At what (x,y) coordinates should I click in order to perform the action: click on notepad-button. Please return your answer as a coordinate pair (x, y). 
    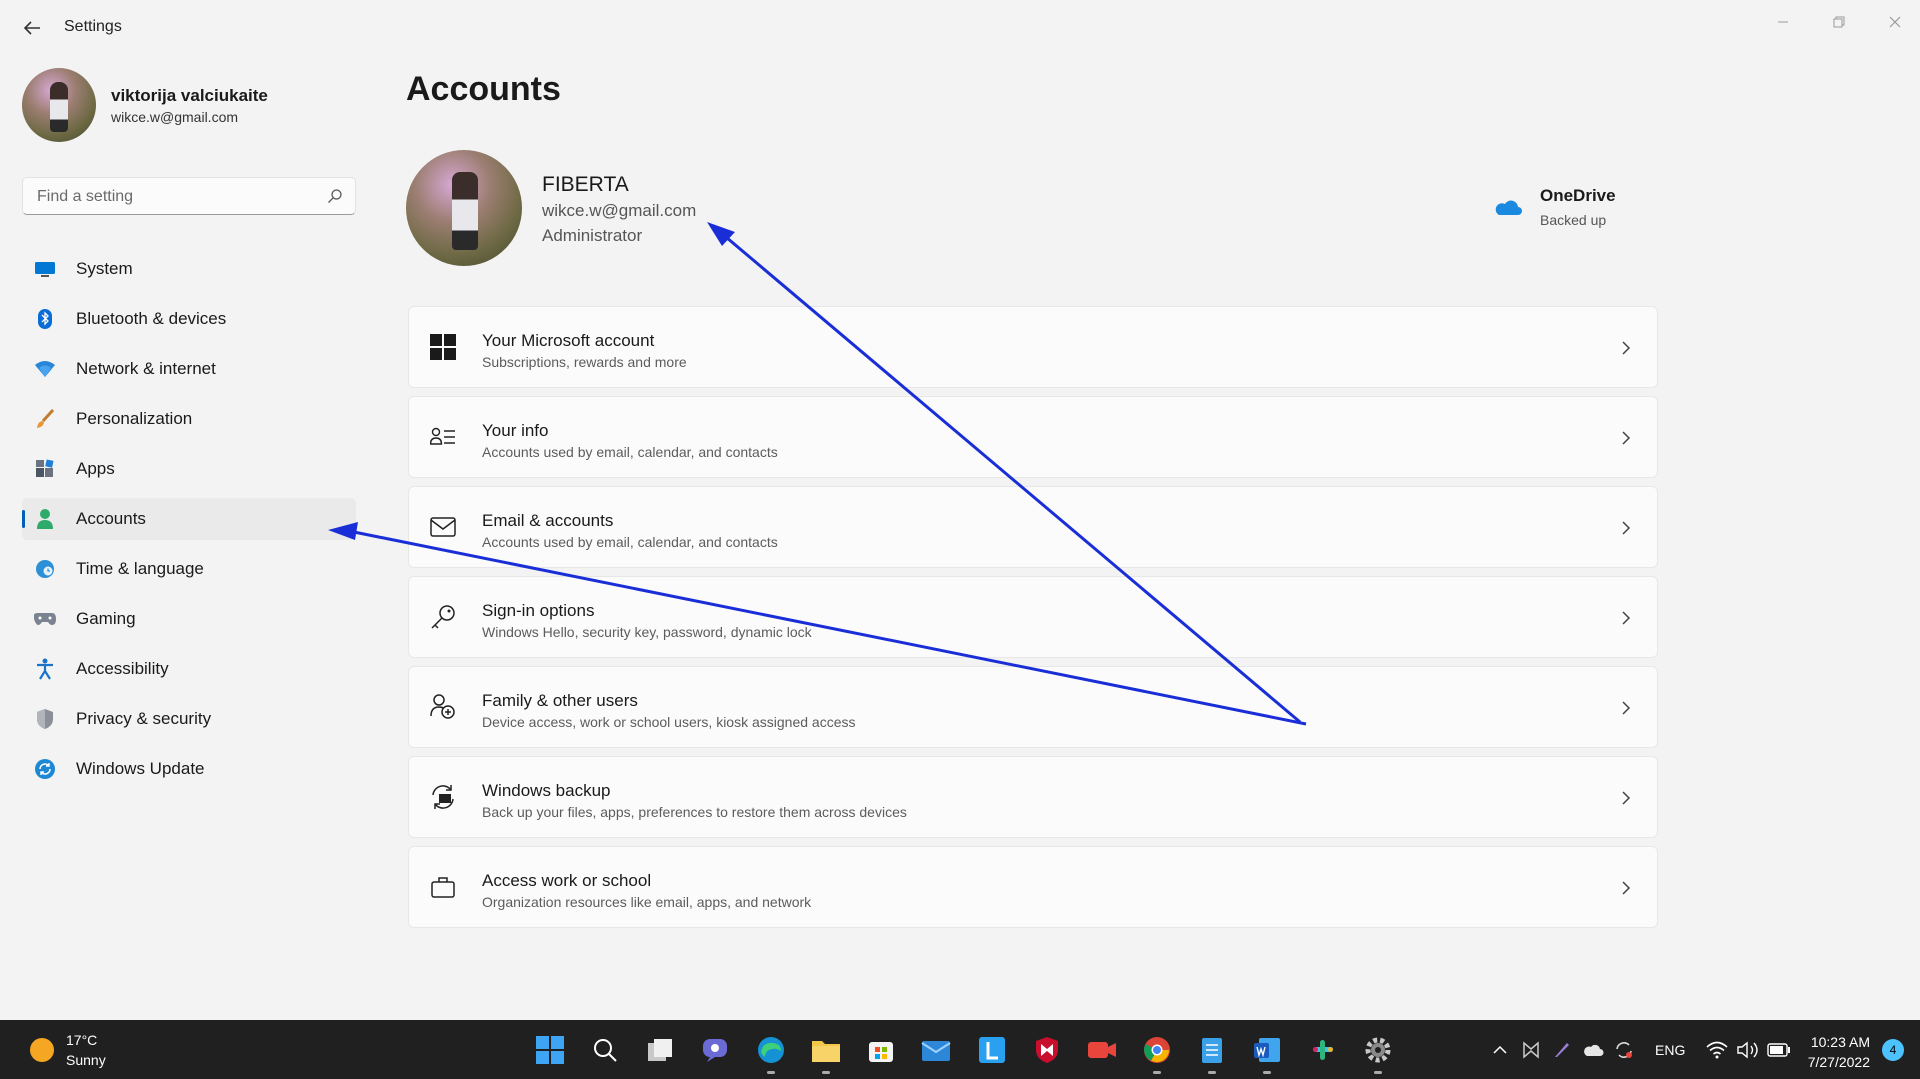
    Looking at the image, I should click on (1212, 1052).